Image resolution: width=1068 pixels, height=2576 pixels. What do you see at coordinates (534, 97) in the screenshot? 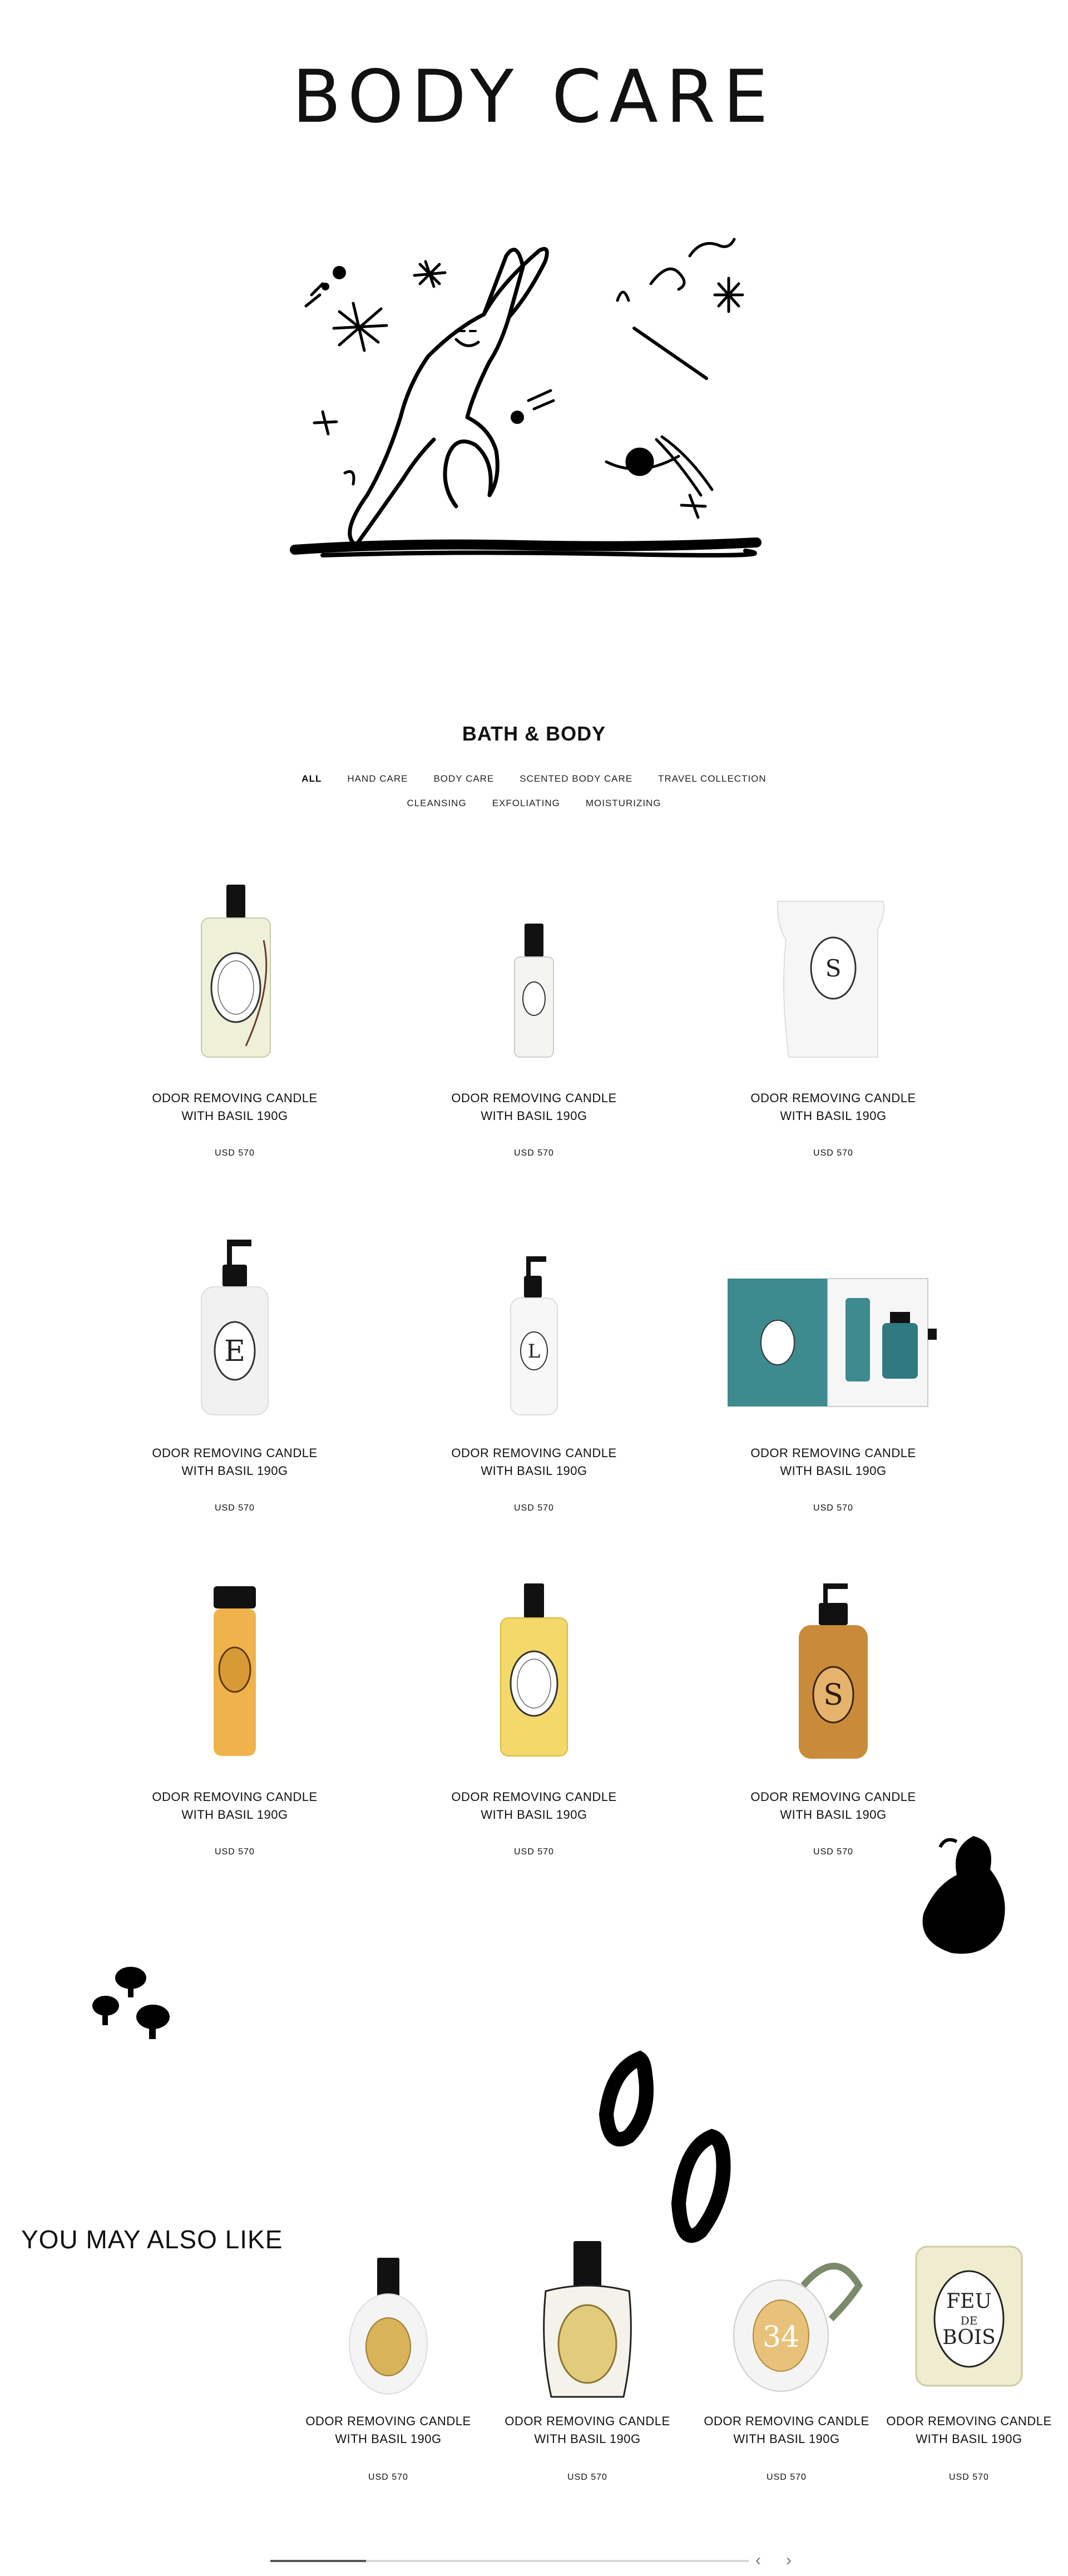
I see `hero-title: BODY CARE` at bounding box center [534, 97].